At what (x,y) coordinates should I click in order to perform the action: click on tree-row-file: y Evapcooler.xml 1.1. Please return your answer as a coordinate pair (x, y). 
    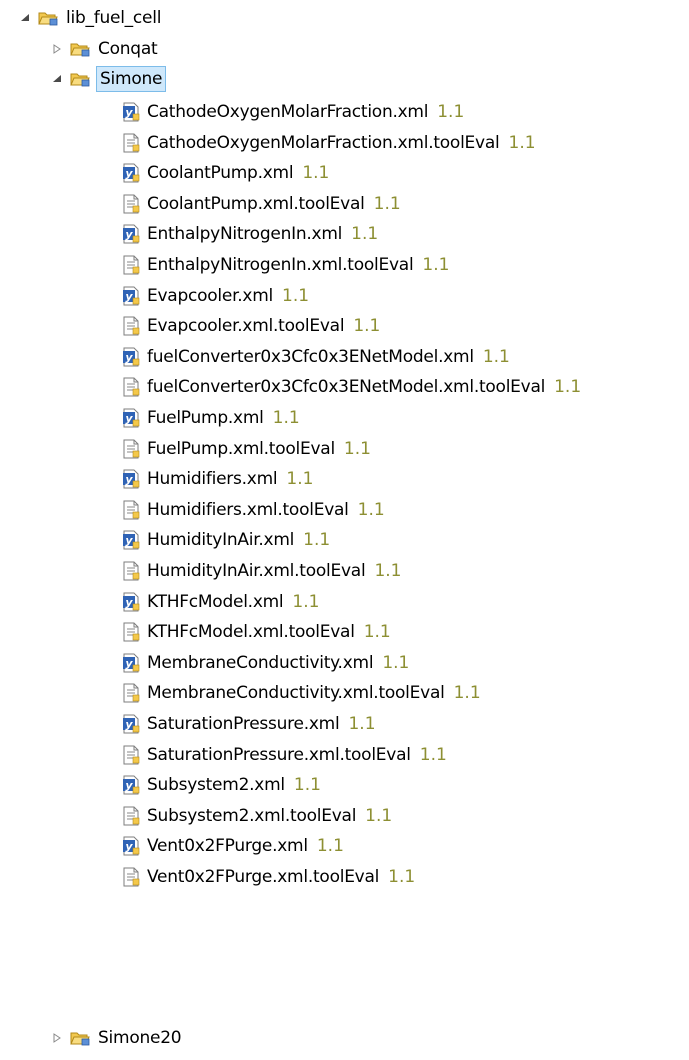
    Looking at the image, I should click on (215, 296).